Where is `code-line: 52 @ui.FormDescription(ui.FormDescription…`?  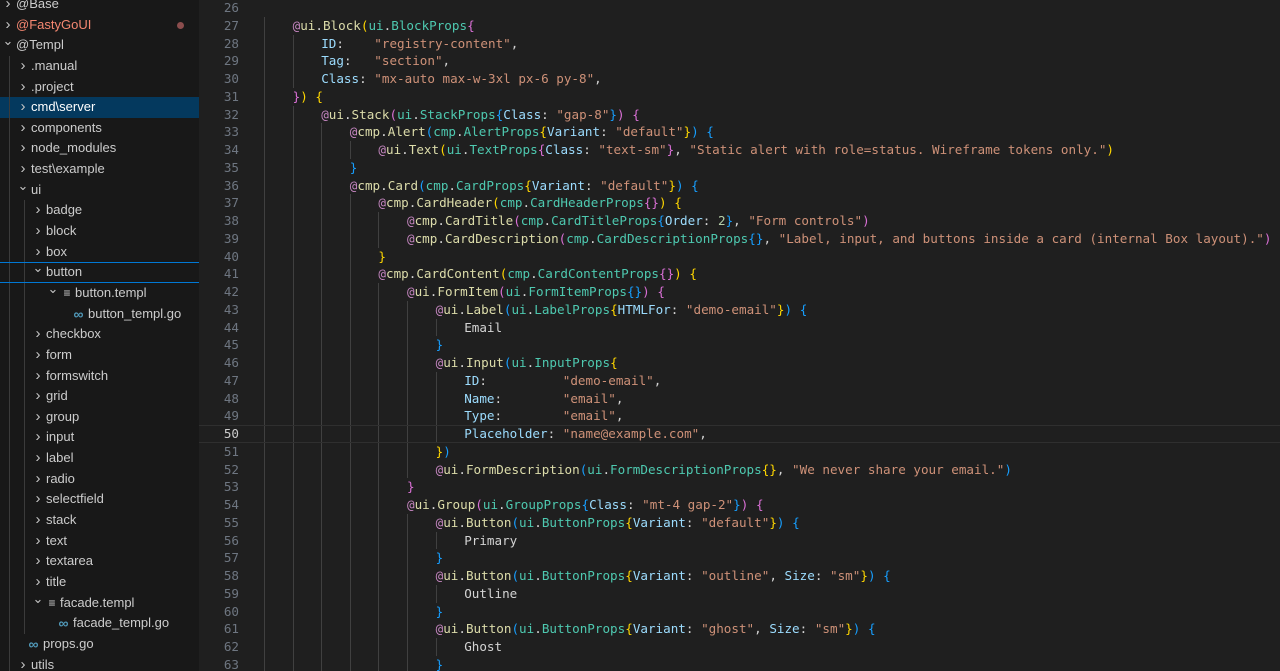
code-line: 52 @ui.FormDescription(ui.FormDescription… is located at coordinates (739, 469).